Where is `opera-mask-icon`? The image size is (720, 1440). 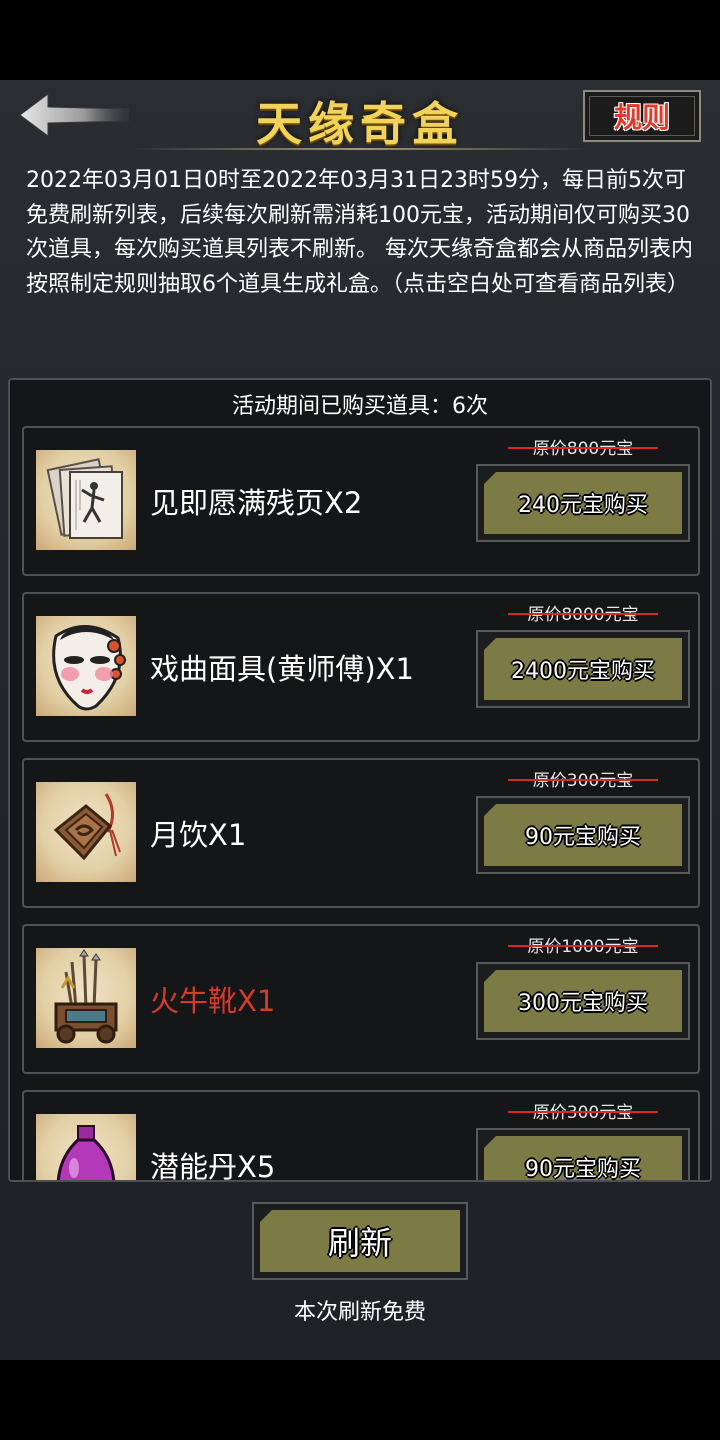 opera-mask-icon is located at coordinates (86, 666).